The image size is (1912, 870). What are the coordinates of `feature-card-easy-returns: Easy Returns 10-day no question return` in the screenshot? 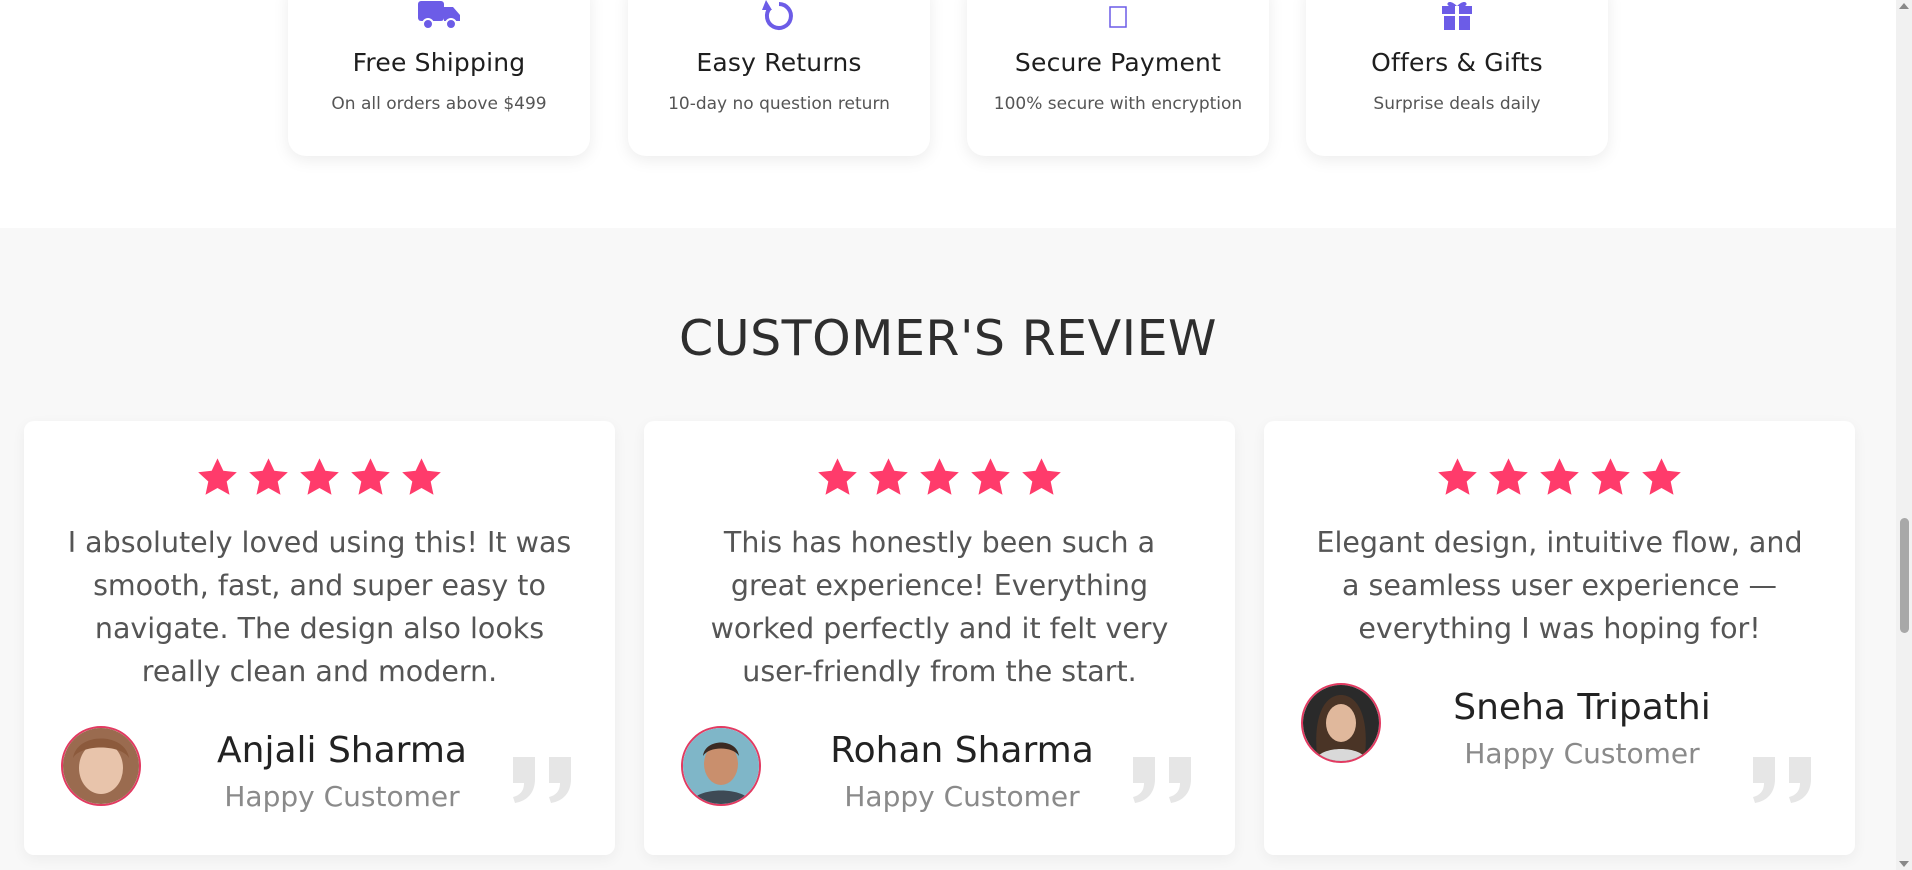 It's located at (779, 78).